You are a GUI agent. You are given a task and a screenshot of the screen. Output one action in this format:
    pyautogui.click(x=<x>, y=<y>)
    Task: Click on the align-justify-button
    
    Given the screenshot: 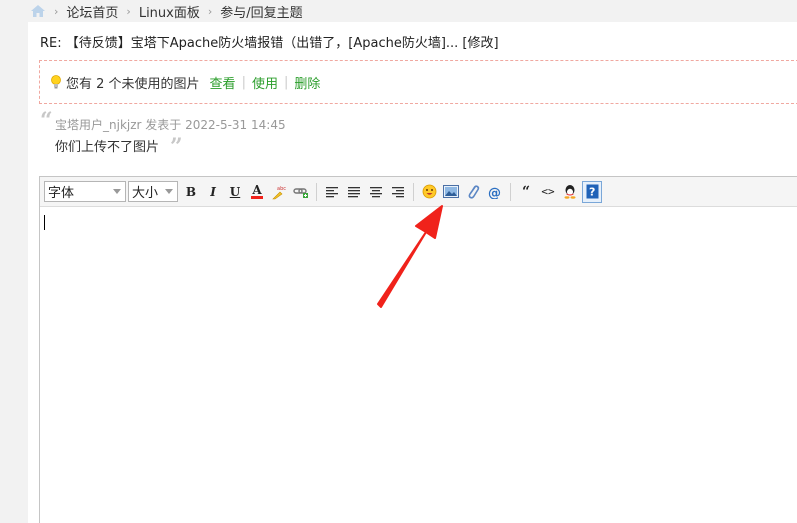 What is the action you would take?
    pyautogui.click(x=354, y=192)
    